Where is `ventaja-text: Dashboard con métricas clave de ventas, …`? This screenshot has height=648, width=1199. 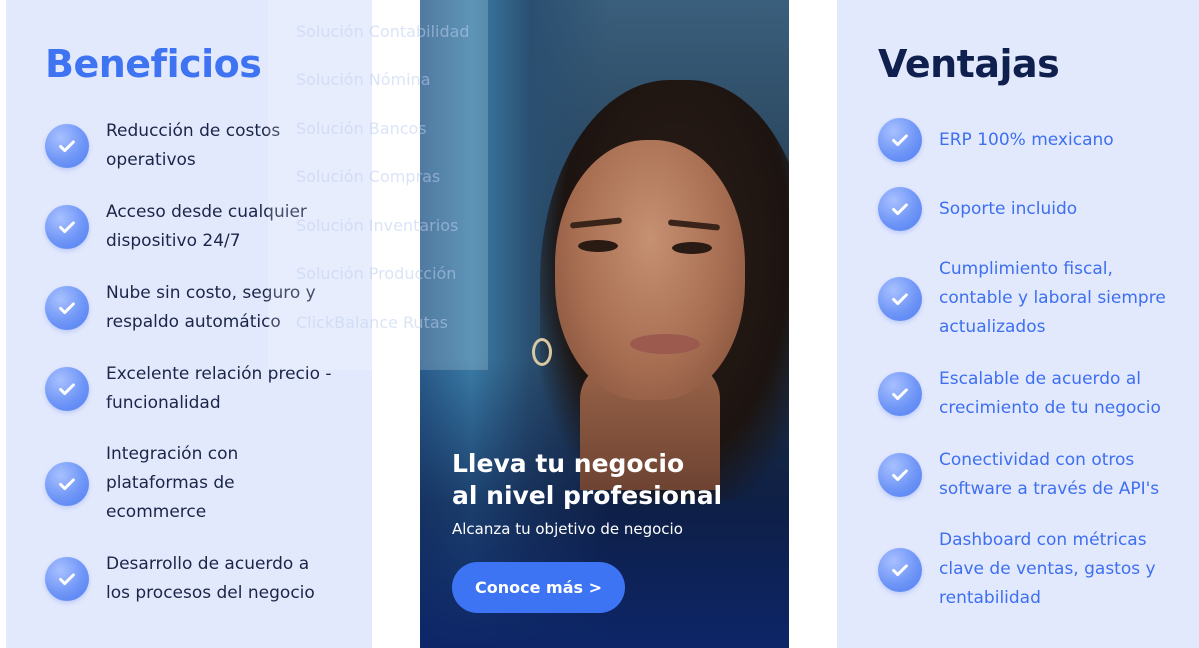
ventaja-text: Dashboard con métricas clave de ventas, … is located at coordinates (1047, 569).